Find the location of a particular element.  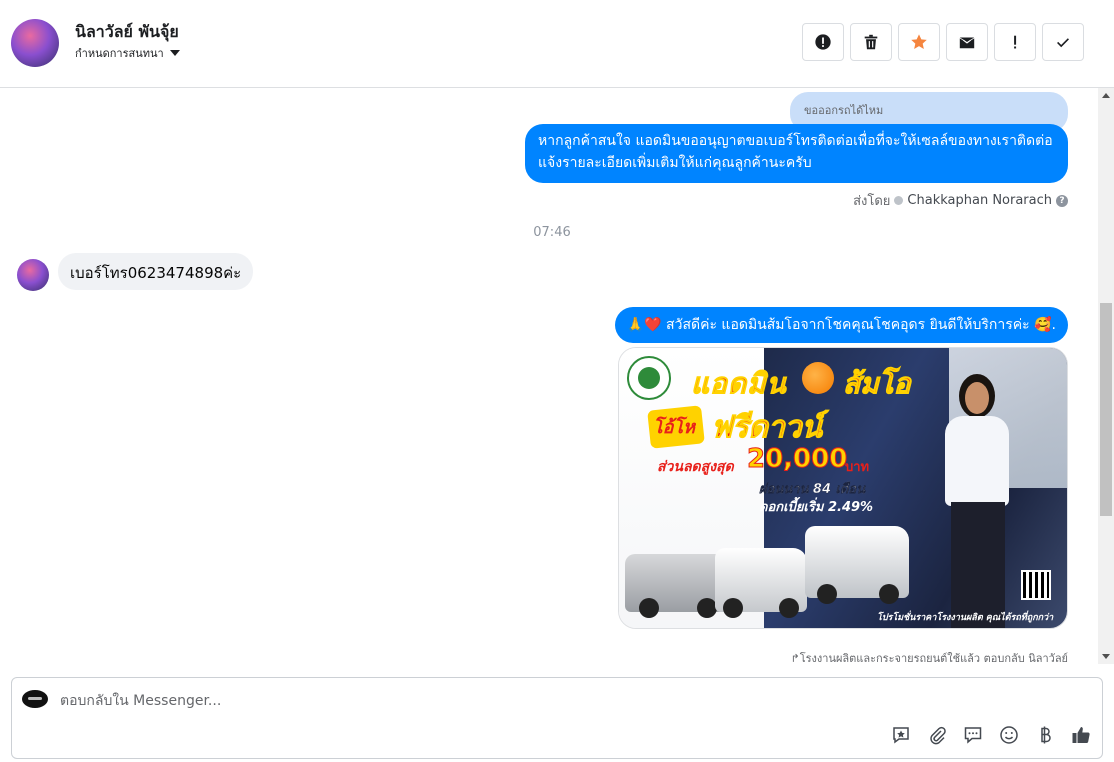

move-to-inbox-button is located at coordinates (967, 42).